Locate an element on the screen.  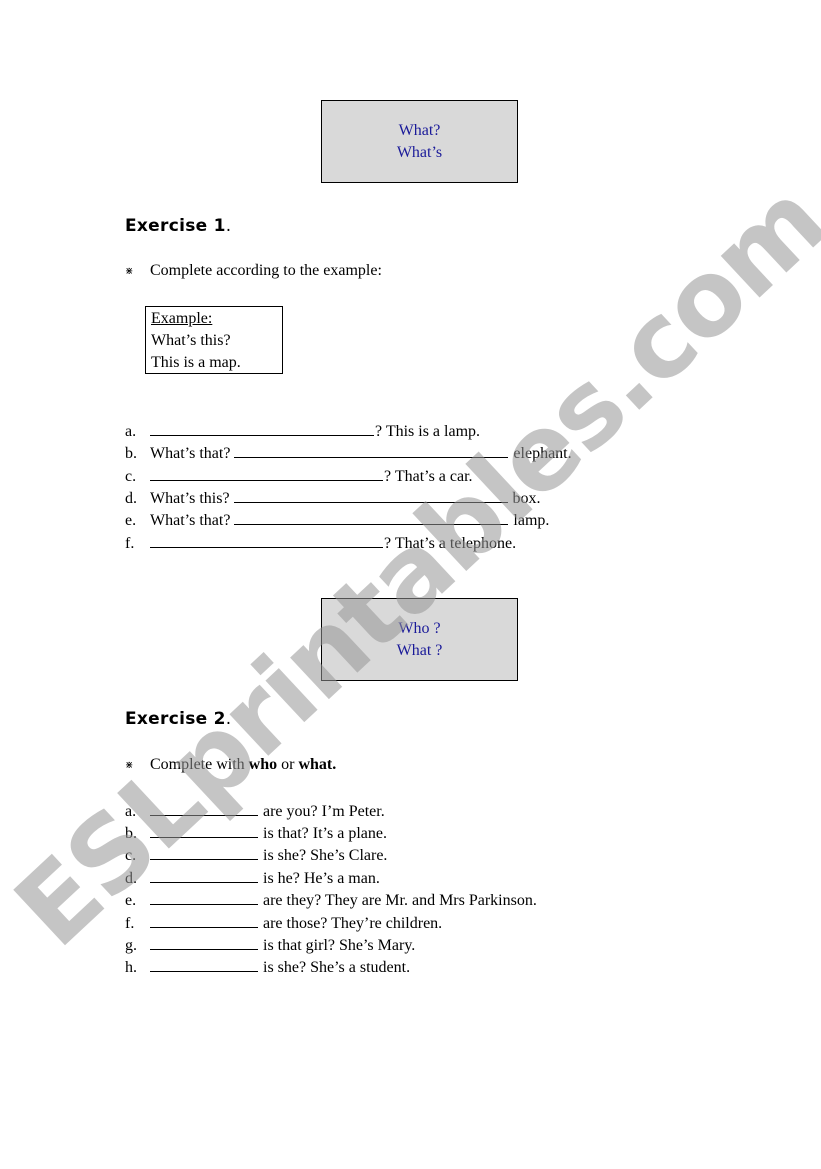
title-line-2: What’s is located at coordinates (419, 152).